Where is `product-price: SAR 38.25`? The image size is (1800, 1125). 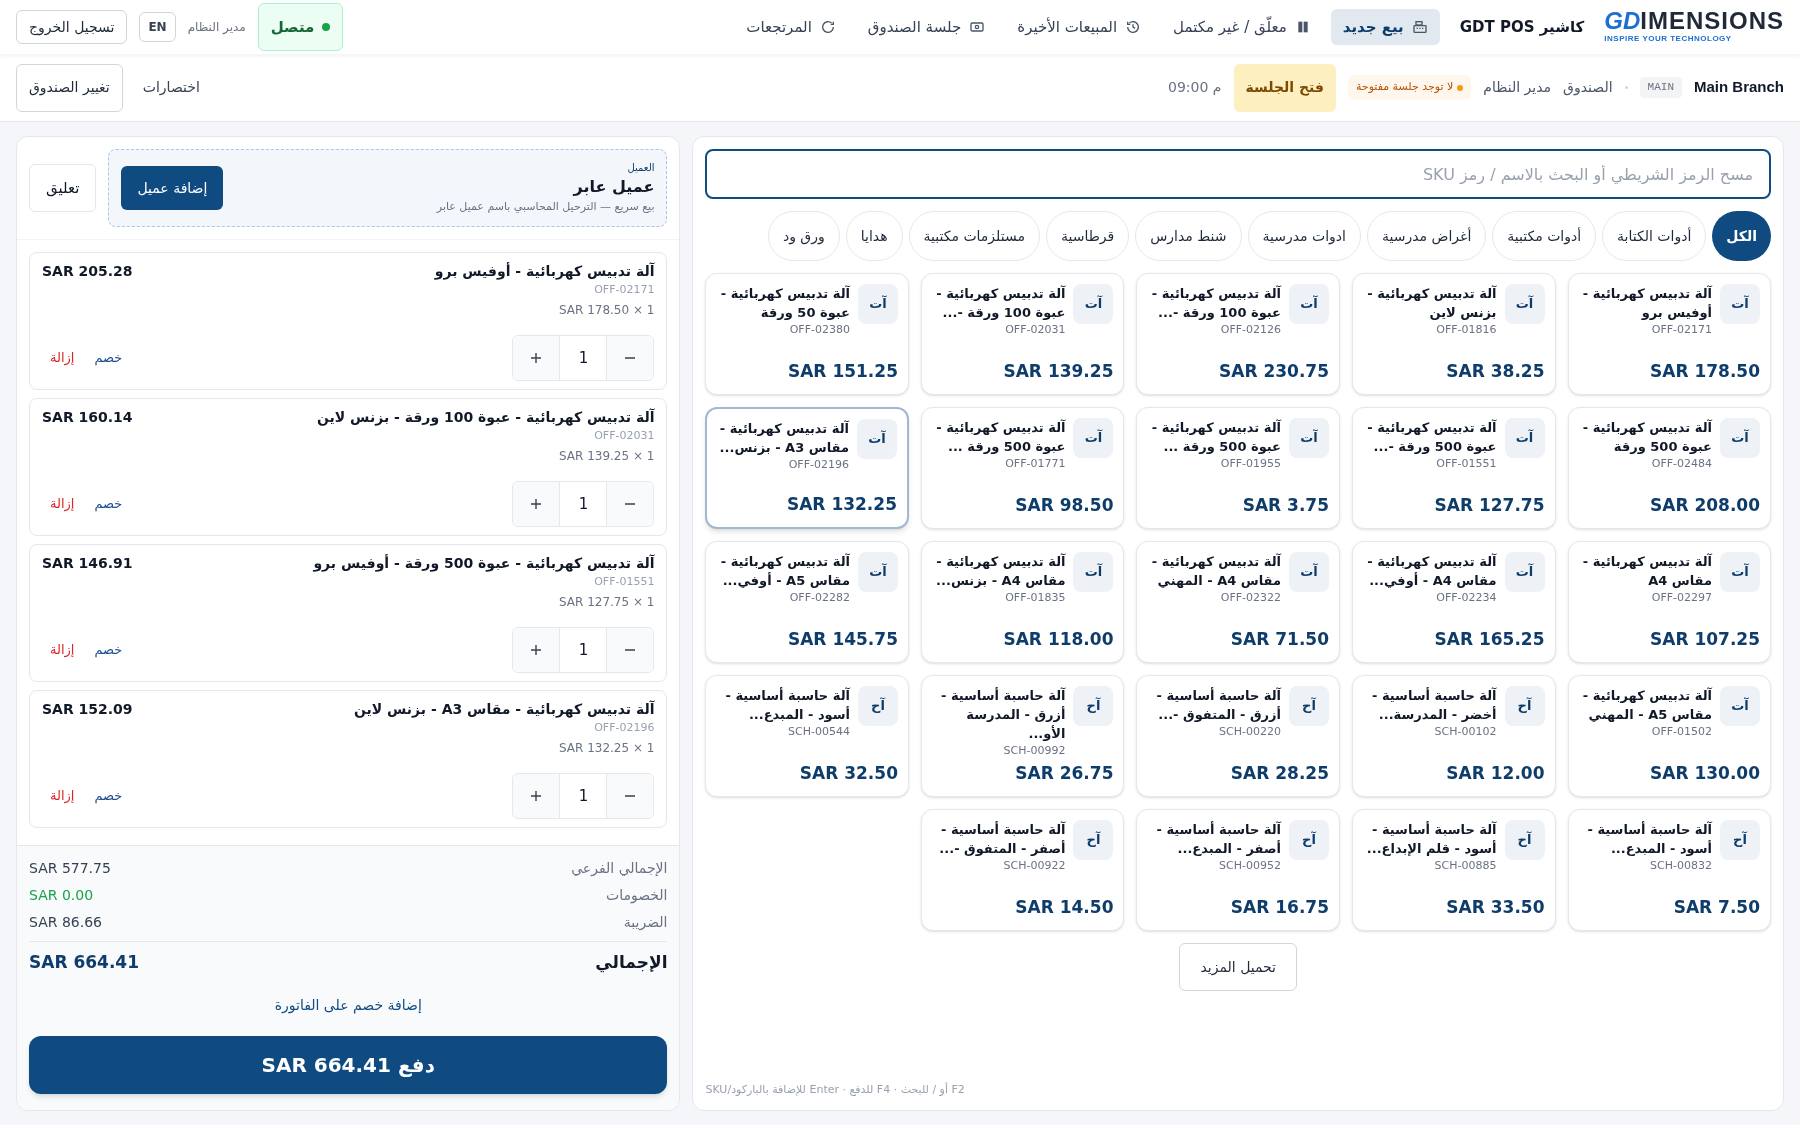 product-price: SAR 38.25 is located at coordinates (1495, 371).